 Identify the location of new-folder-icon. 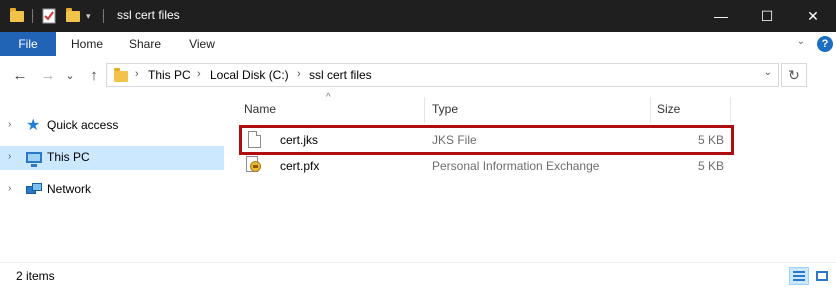
(73, 16).